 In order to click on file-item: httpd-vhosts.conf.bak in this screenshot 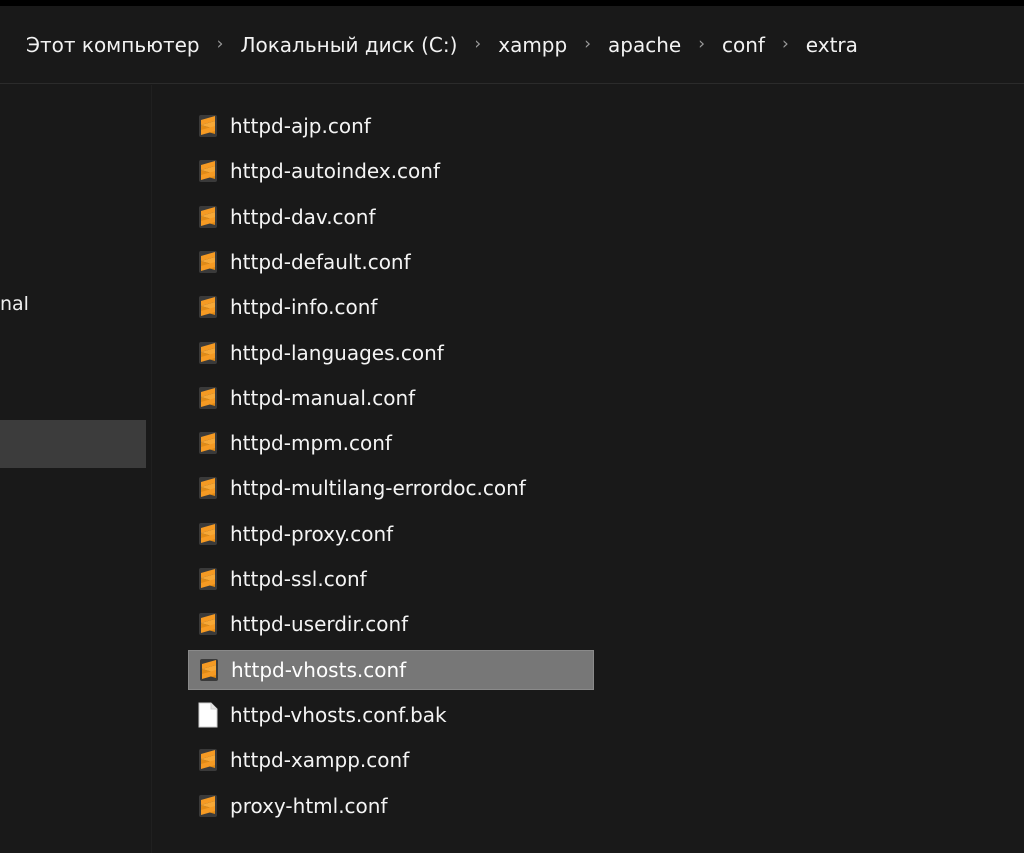, I will do `click(391, 715)`.